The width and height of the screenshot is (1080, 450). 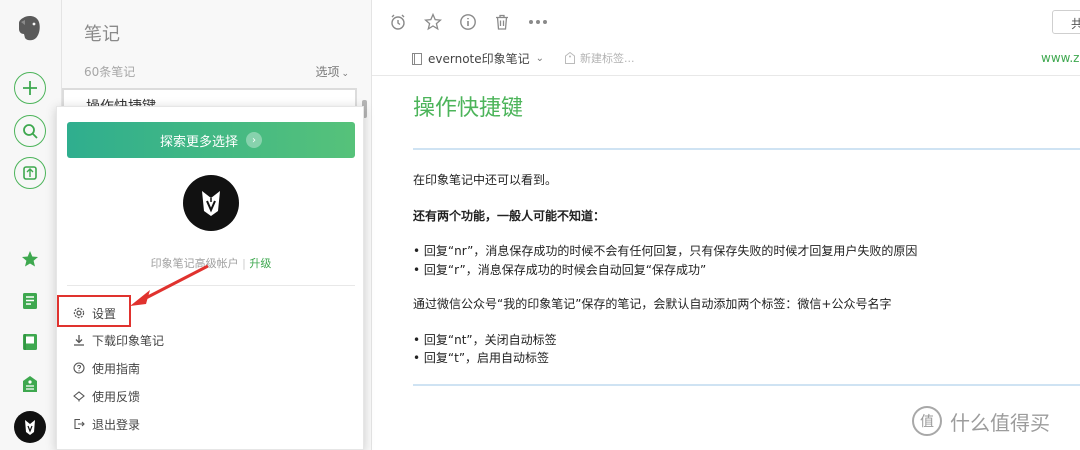 What do you see at coordinates (30, 301) in the screenshot?
I see `notes-icon` at bounding box center [30, 301].